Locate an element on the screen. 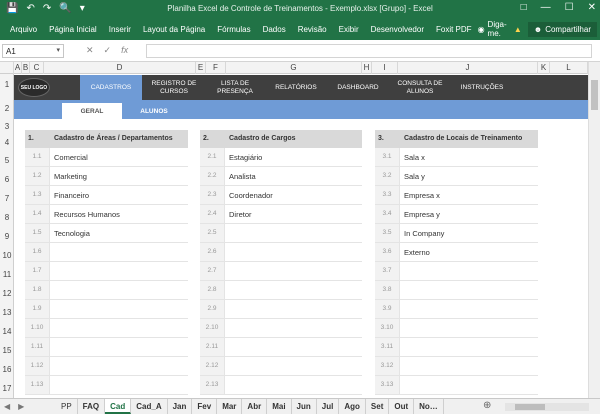 The width and height of the screenshot is (600, 414). table-row: 1.8 is located at coordinates (106, 290).